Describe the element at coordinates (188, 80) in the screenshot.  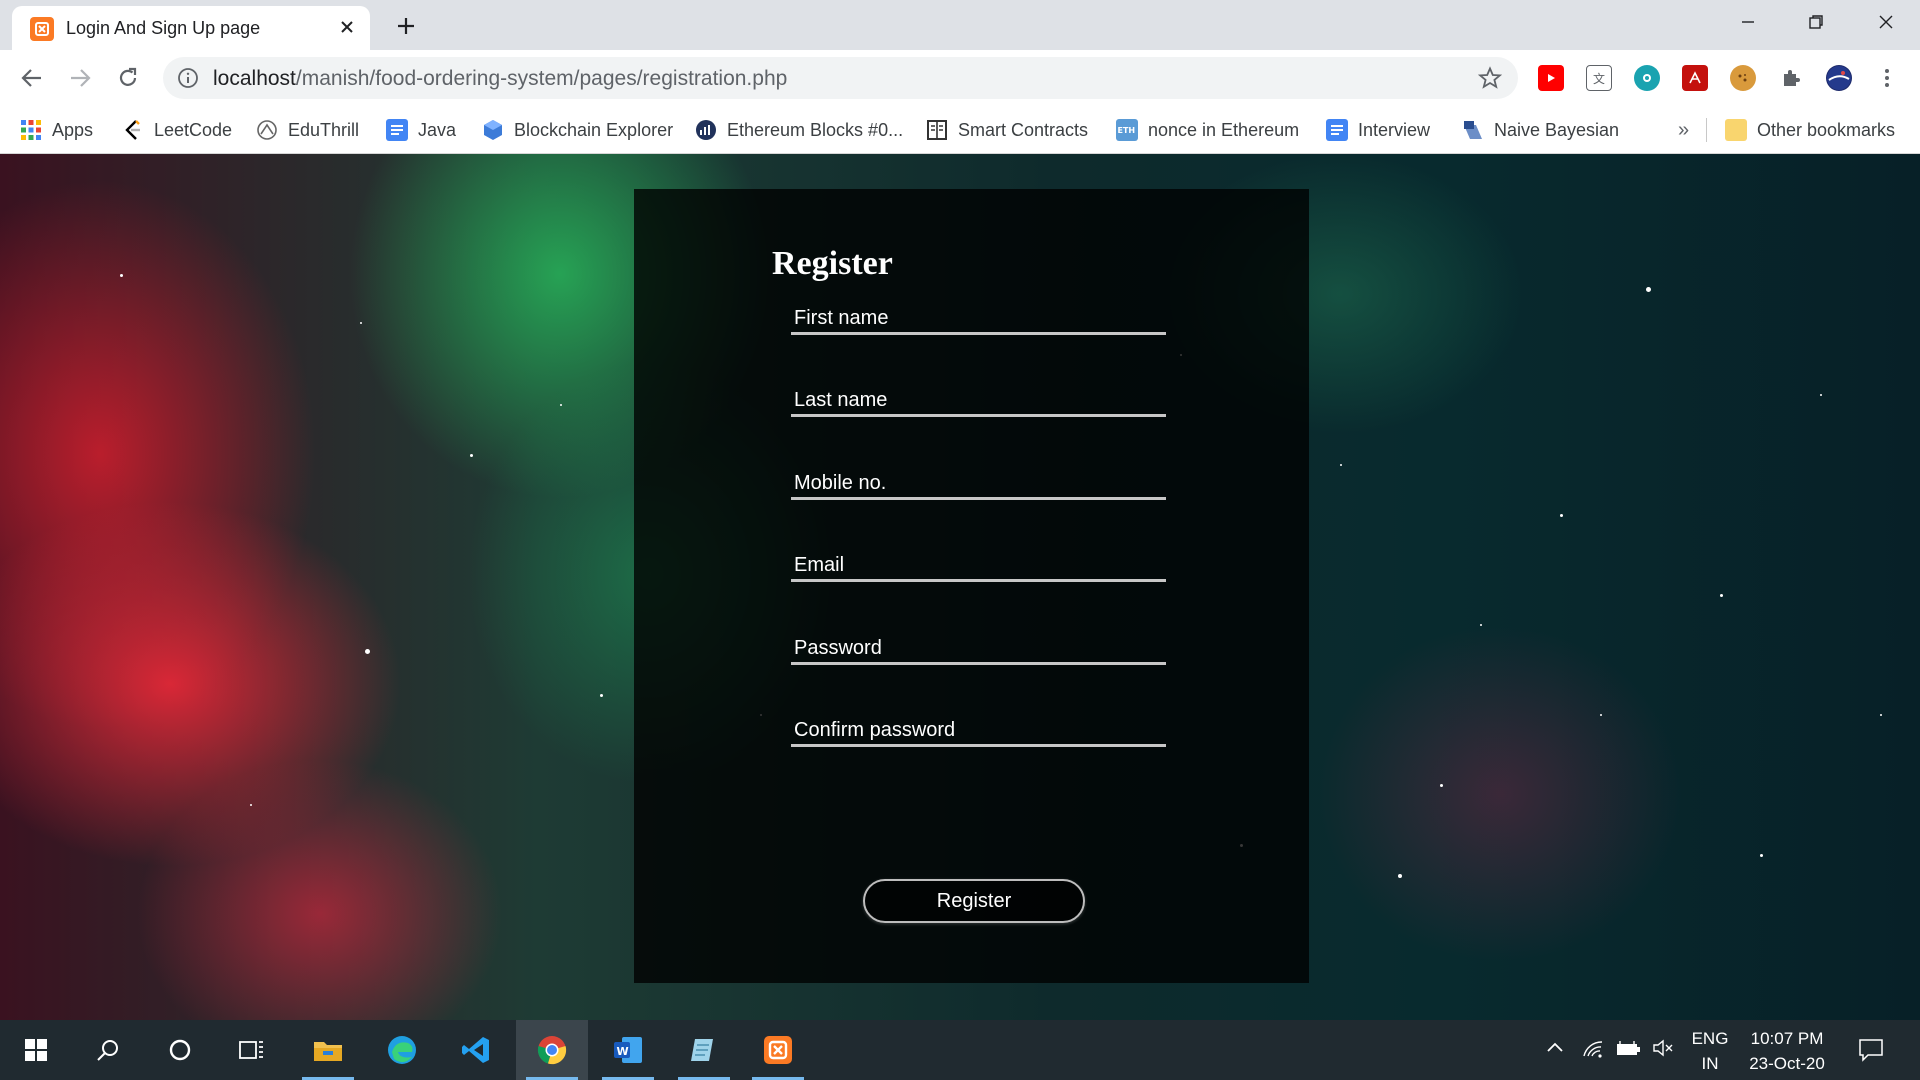
I see `site-info-icon` at that location.